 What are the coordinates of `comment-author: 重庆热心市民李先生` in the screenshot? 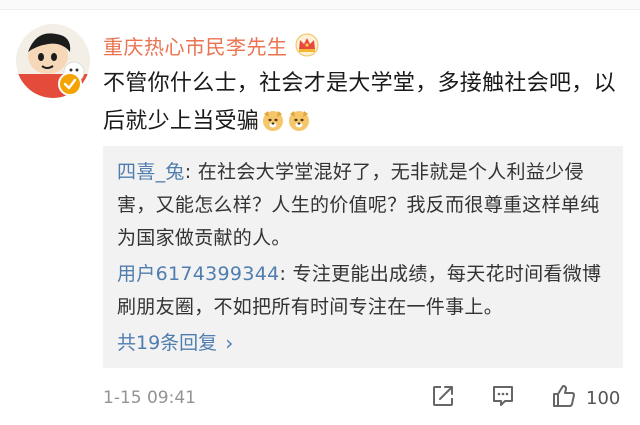 It's located at (211, 45).